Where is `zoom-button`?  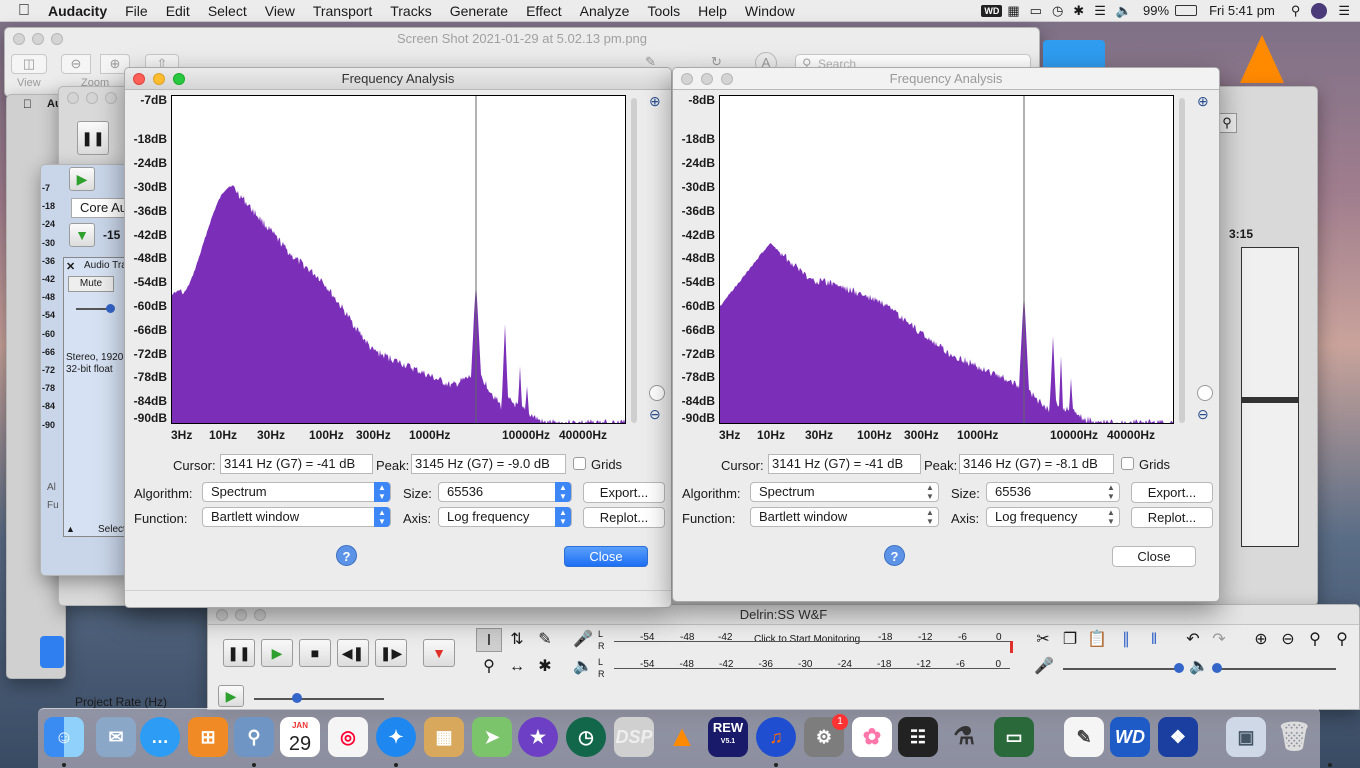 zoom-button is located at coordinates (111, 98).